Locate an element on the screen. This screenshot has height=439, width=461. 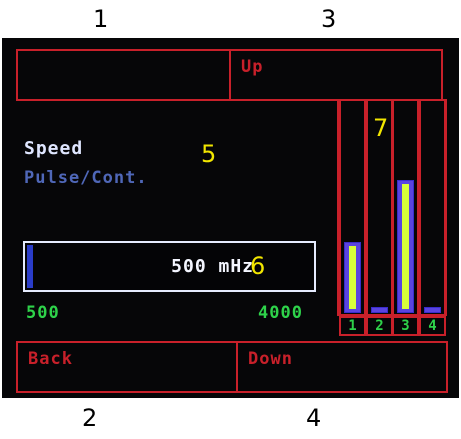
parameter-name: Speed is located at coordinates (54, 148).